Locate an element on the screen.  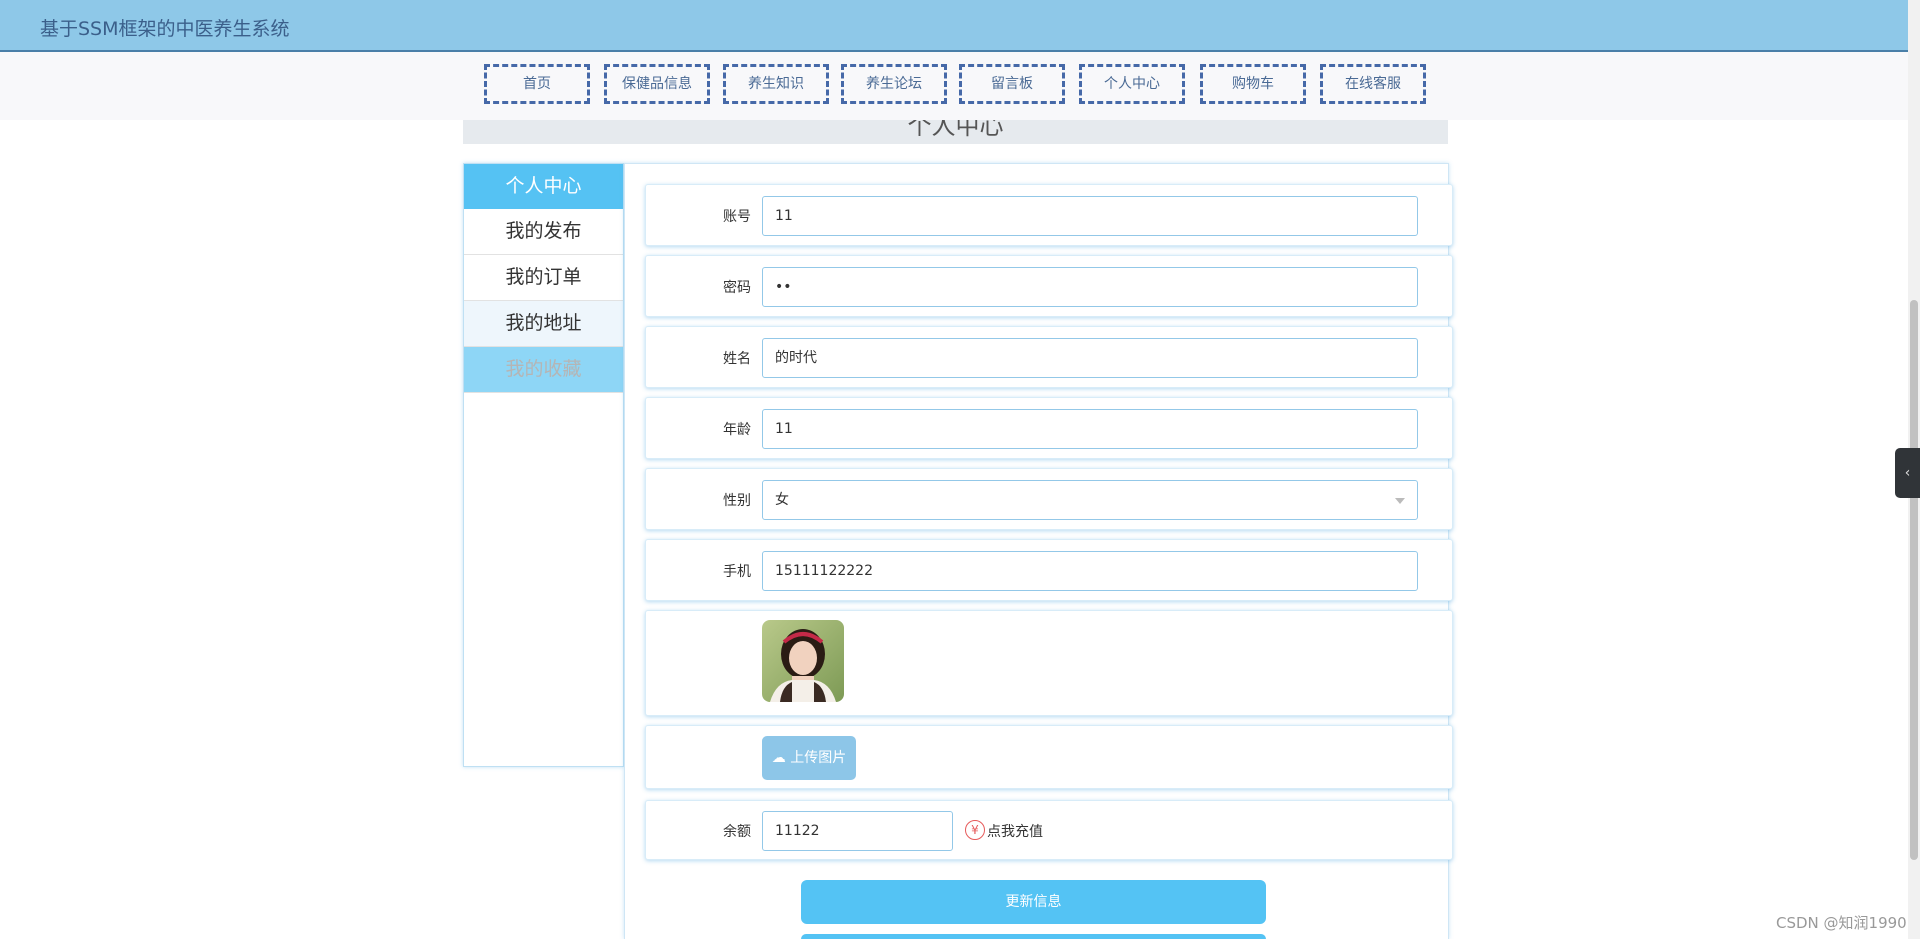
watermark: CSDN @知润1990 is located at coordinates (1841, 923).